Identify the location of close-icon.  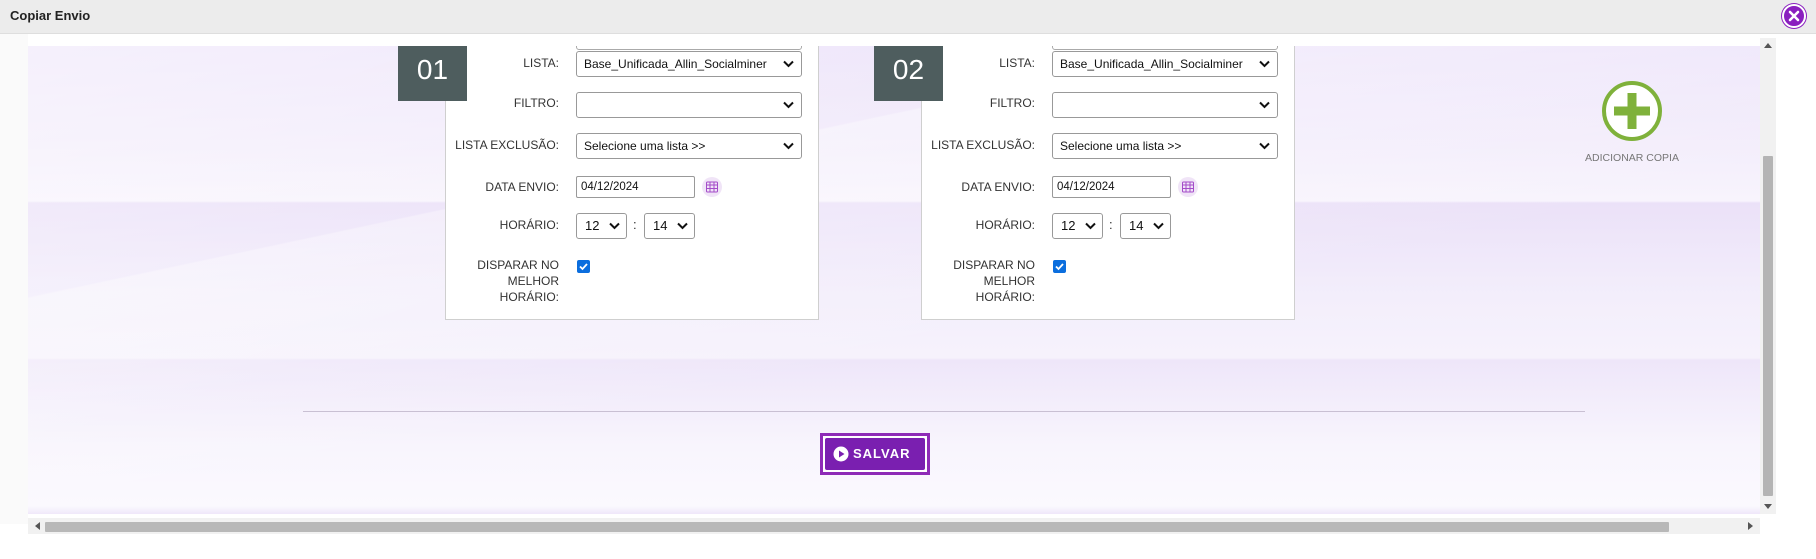
(1794, 16).